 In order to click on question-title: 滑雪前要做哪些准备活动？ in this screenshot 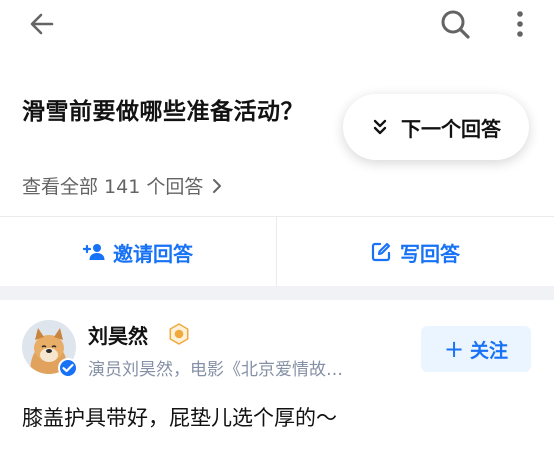, I will do `click(163, 109)`.